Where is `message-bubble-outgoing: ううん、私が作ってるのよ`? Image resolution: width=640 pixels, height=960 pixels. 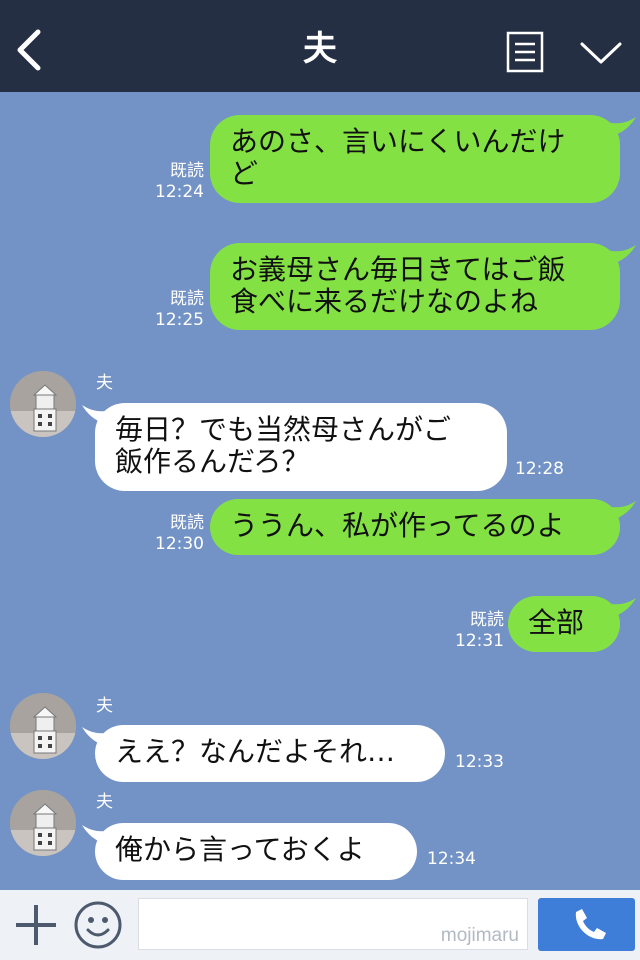 message-bubble-outgoing: ううん、私が作ってるのよ is located at coordinates (415, 527).